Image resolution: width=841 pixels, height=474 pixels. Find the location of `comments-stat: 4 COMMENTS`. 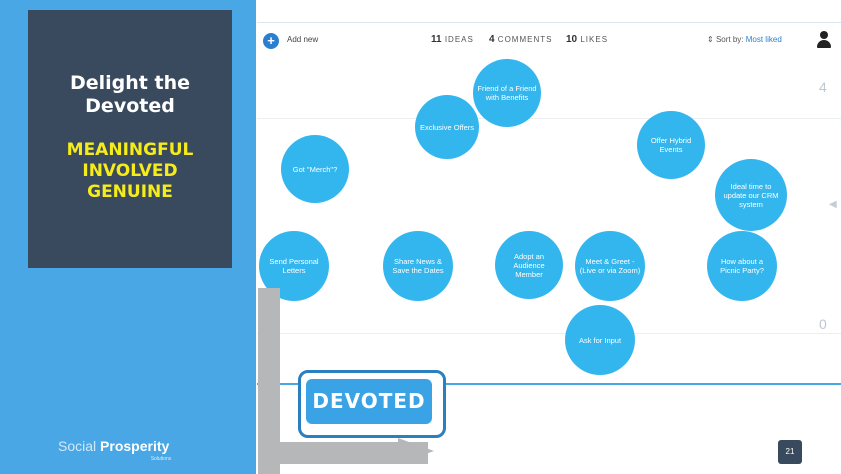

comments-stat: 4 COMMENTS is located at coordinates (520, 39).